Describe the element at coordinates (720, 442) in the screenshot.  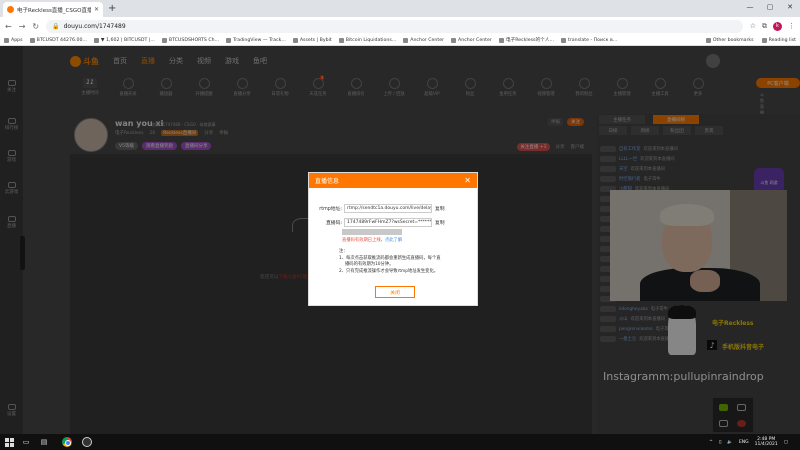
I see `network-icon: ▯` at that location.